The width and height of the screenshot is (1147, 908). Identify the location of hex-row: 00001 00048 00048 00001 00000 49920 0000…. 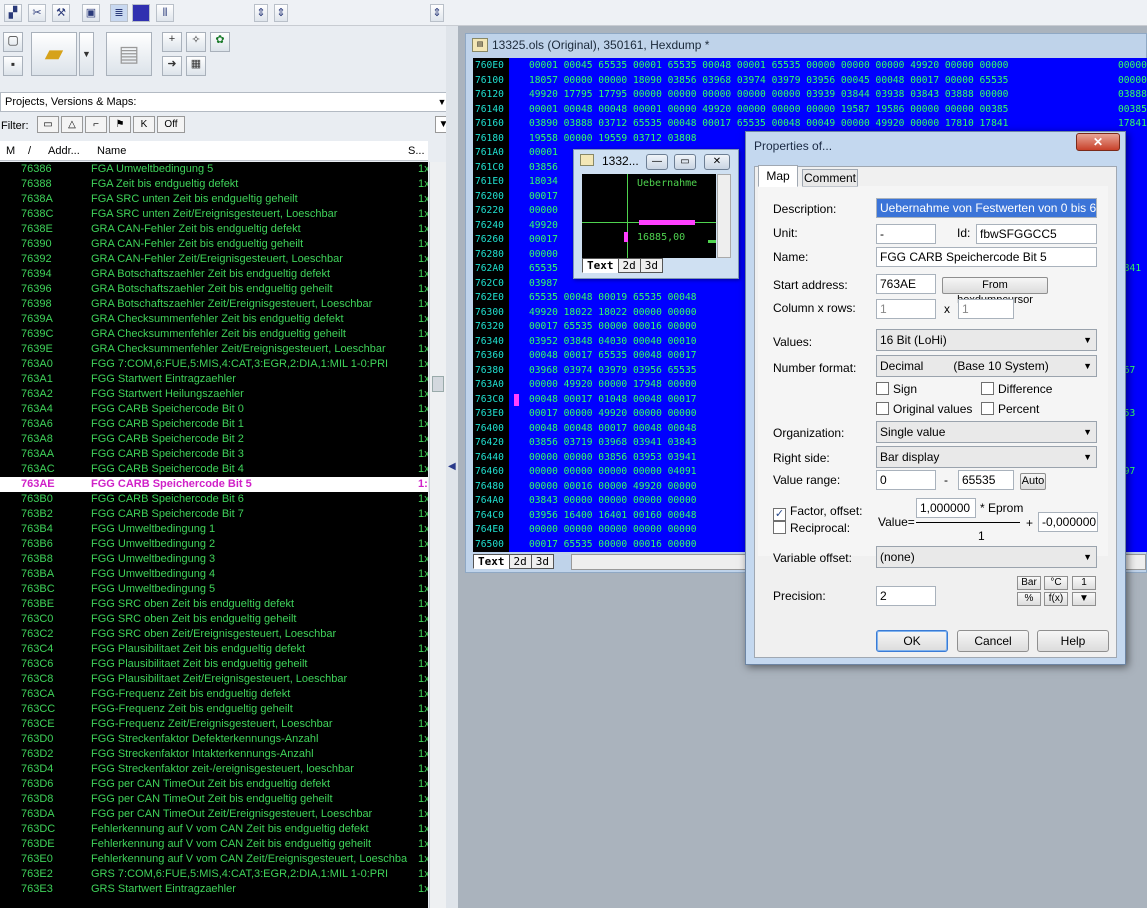
(768, 109).